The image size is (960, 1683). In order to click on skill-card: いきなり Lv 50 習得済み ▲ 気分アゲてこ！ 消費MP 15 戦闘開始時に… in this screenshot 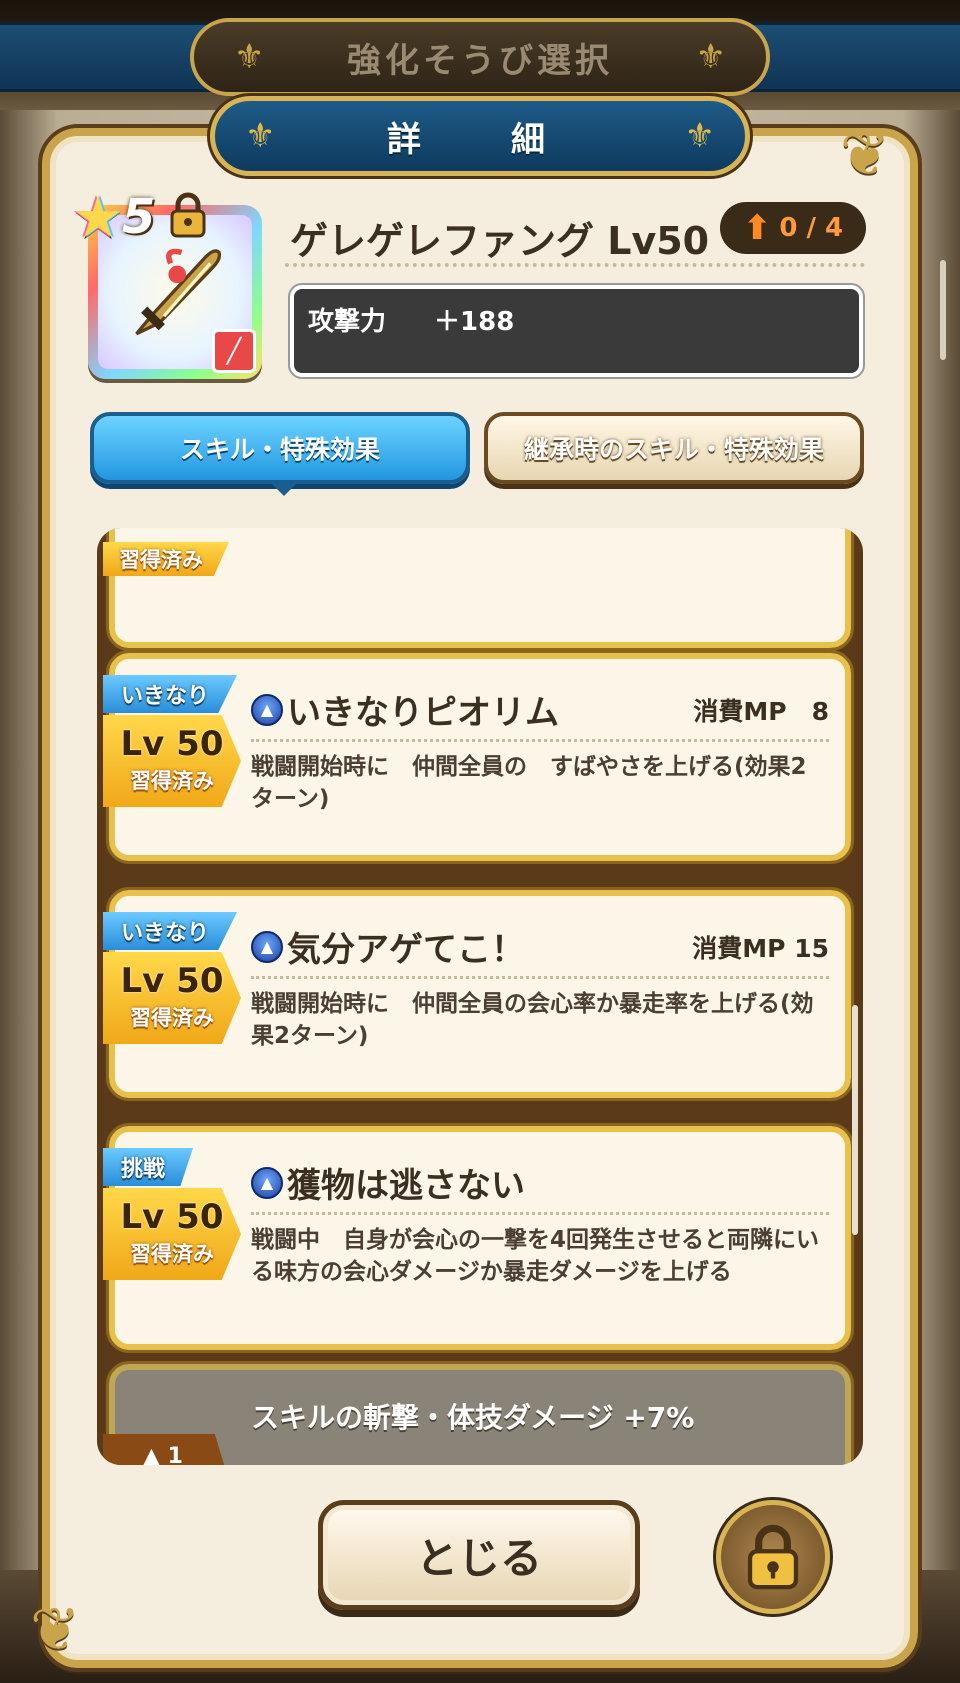, I will do `click(478, 994)`.